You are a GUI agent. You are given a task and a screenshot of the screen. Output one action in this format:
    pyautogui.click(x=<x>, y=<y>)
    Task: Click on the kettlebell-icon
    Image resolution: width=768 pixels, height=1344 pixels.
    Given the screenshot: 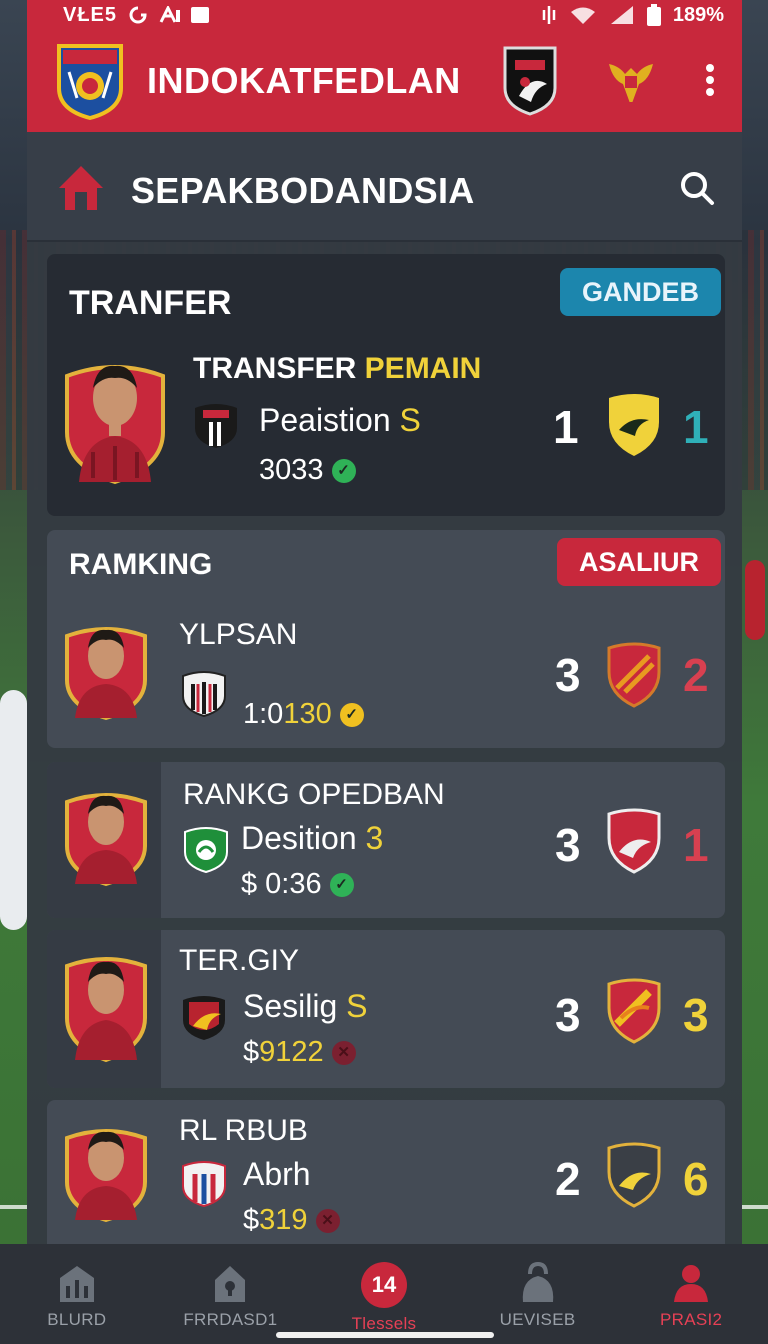 What is the action you would take?
    pyautogui.click(x=537, y=1282)
    